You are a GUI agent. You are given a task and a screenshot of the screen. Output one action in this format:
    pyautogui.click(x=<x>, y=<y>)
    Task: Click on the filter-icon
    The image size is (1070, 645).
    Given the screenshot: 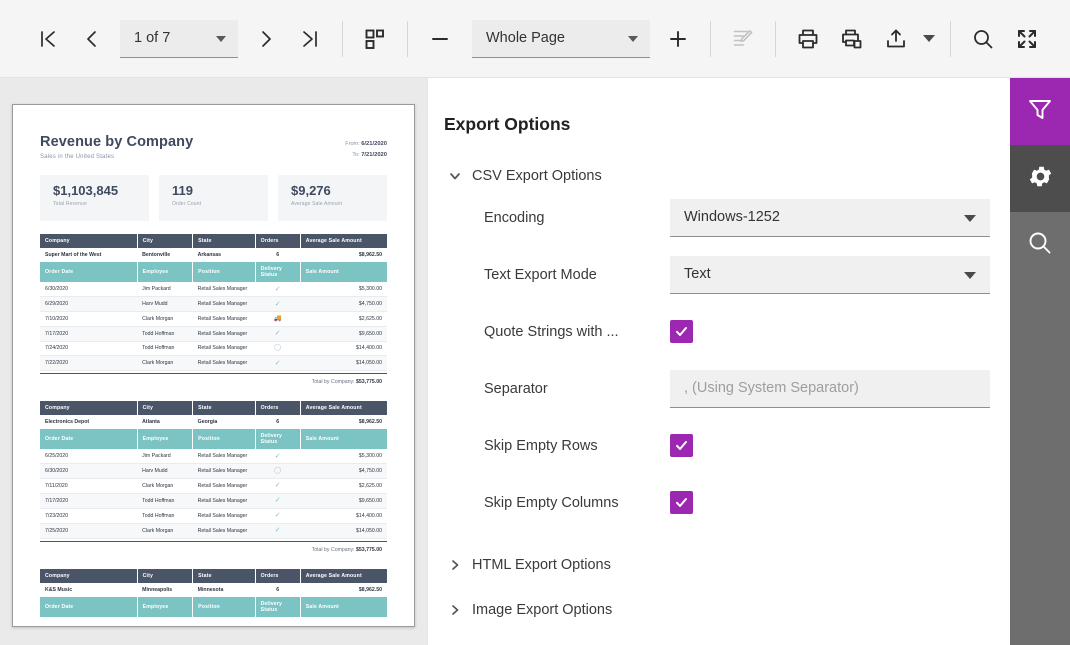 What is the action you would take?
    pyautogui.click(x=1040, y=111)
    